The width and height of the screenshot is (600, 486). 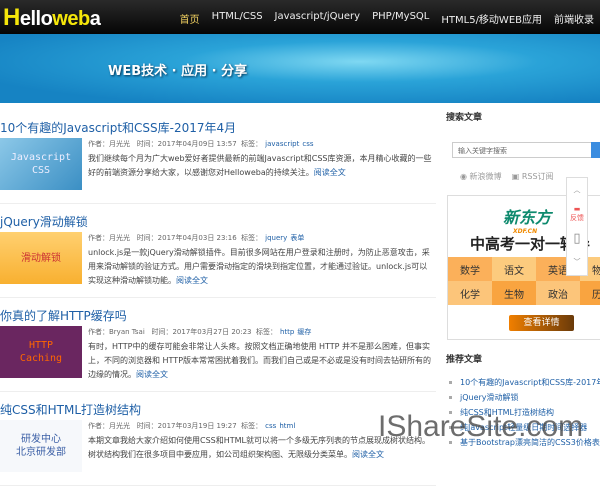 I want to click on weibo-link: 新浪微博, so click(x=486, y=176).